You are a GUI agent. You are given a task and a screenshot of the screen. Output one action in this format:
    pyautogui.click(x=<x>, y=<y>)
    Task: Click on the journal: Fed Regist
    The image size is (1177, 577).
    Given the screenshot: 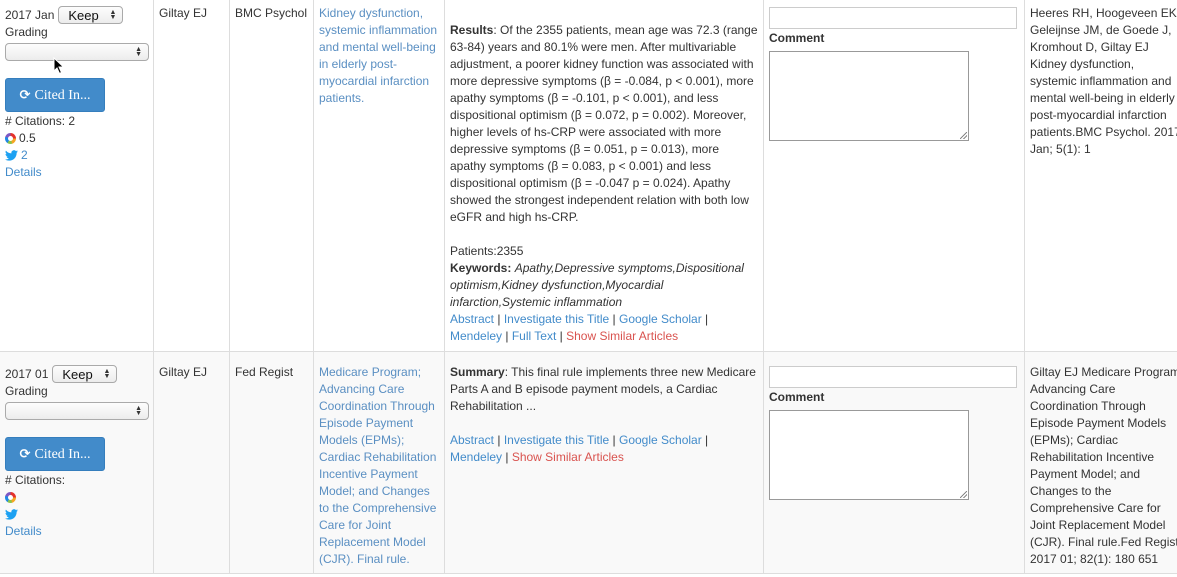 What is the action you would take?
    pyautogui.click(x=264, y=372)
    